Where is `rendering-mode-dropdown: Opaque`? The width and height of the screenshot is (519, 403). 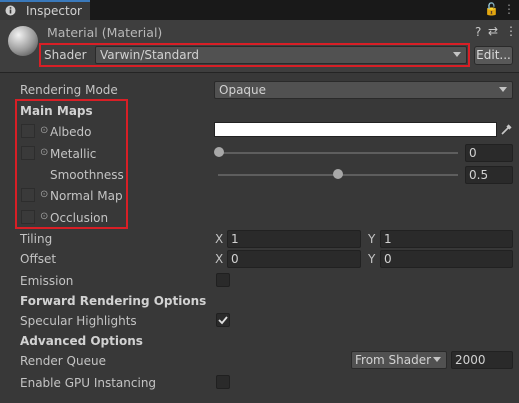
rendering-mode-dropdown: Opaque is located at coordinates (363, 90).